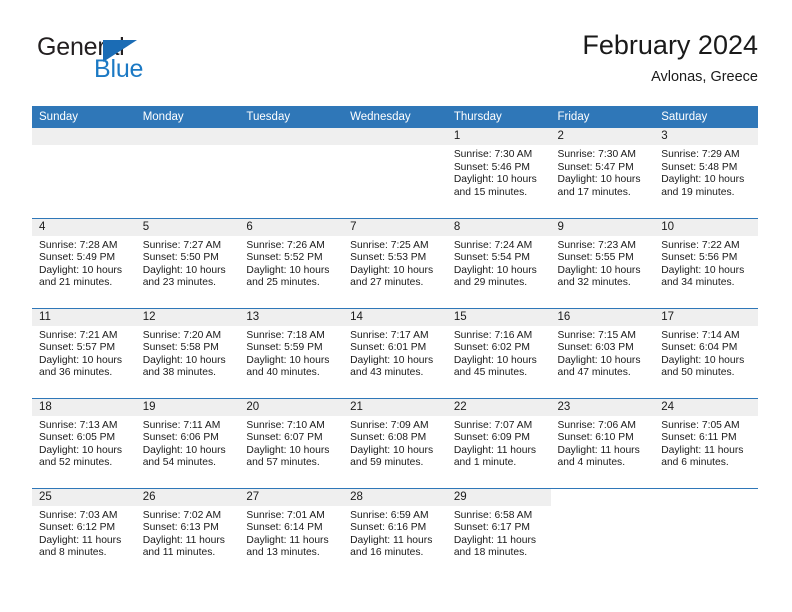 This screenshot has width=792, height=612. I want to click on sunrise-time: Sunrise: 7:16 AM, so click(493, 335).